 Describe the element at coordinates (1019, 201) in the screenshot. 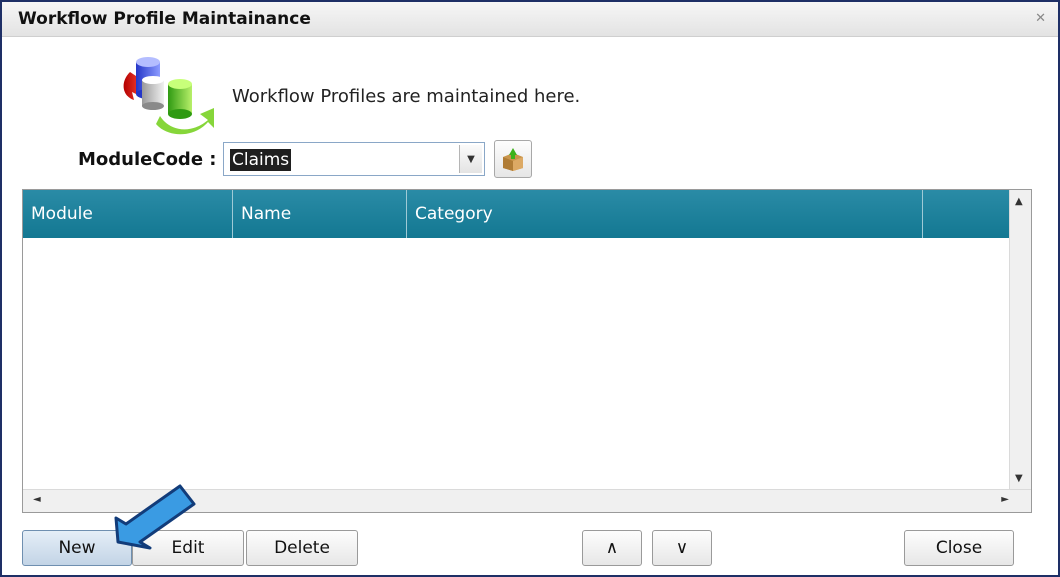

I see `scroll-up-icon: ▲` at that location.